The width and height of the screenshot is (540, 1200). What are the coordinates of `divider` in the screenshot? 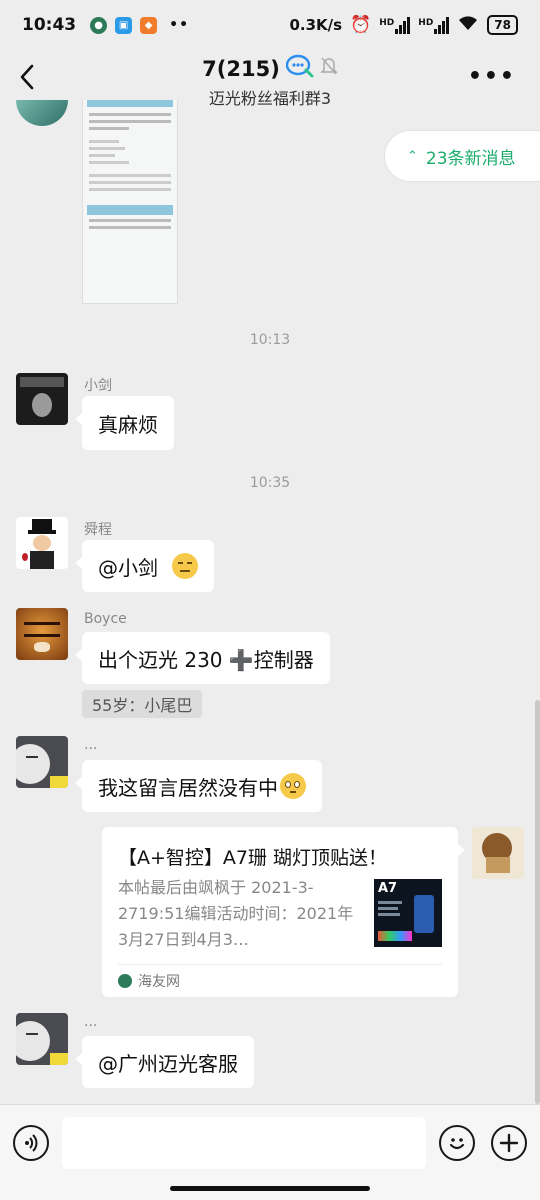 It's located at (280, 964).